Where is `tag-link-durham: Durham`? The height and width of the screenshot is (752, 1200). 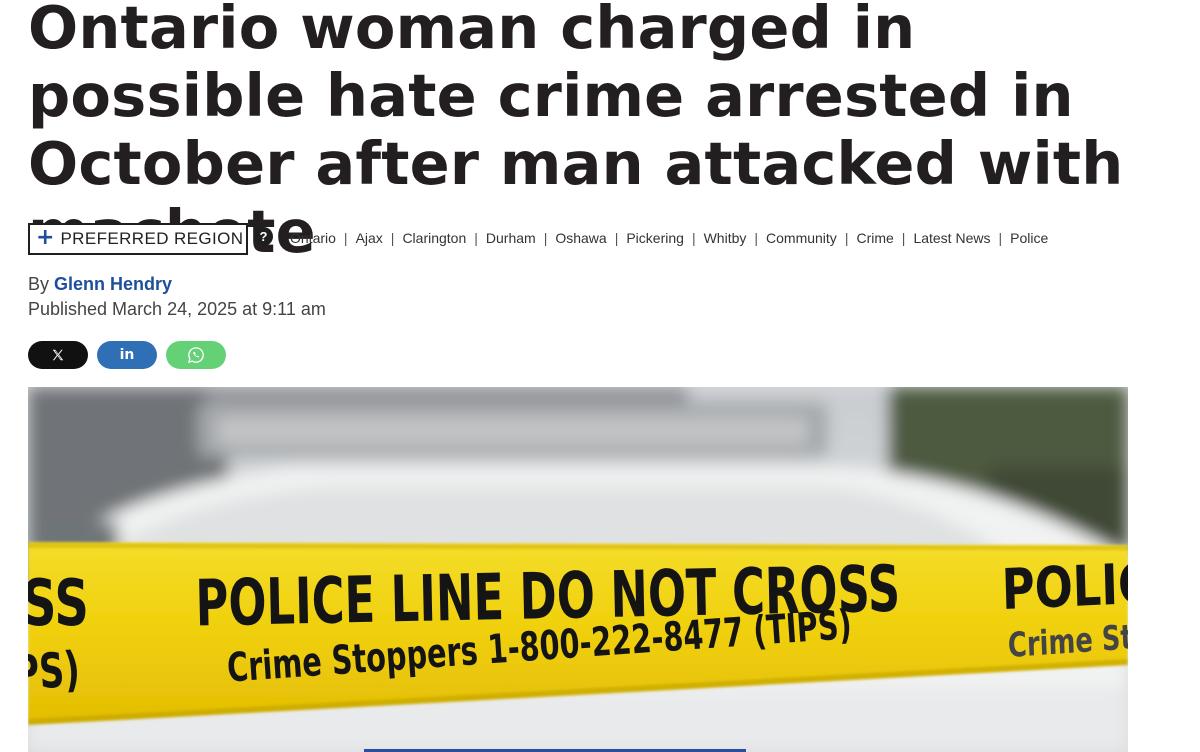 tag-link-durham: Durham is located at coordinates (511, 238).